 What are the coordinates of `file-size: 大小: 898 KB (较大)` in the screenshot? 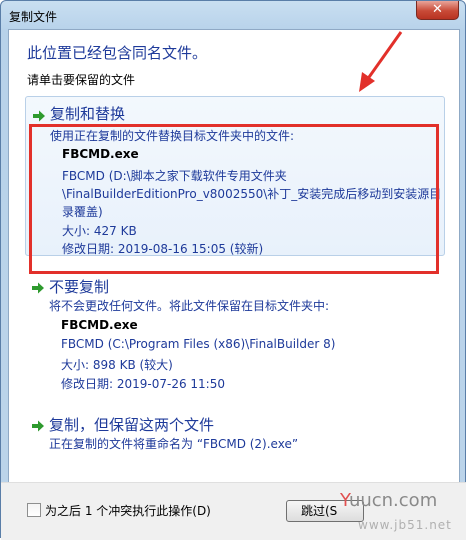 It's located at (117, 365).